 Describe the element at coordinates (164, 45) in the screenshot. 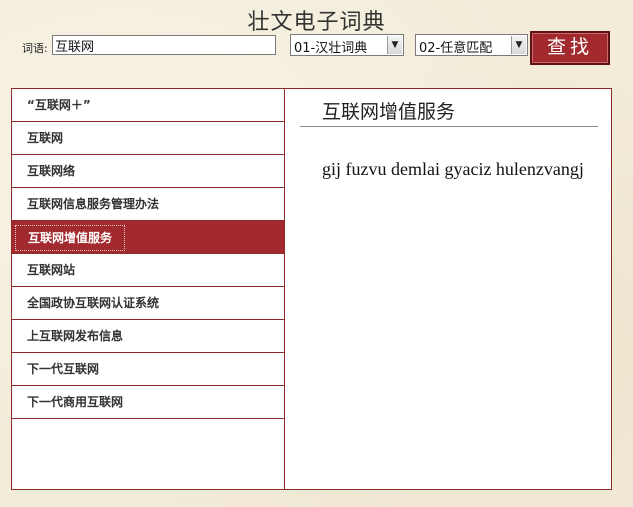

I see `search-input` at that location.